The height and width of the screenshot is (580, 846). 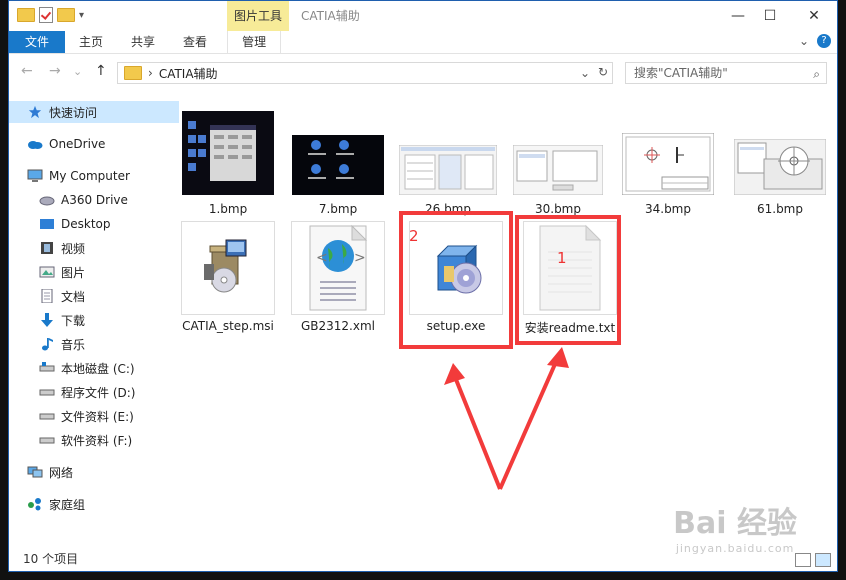 I want to click on navigation-bar: ← → ⌄ ↑ › CATIA辅助 ⌄ ↻ 搜索"CATIA辅助" ⌕, so click(x=423, y=72).